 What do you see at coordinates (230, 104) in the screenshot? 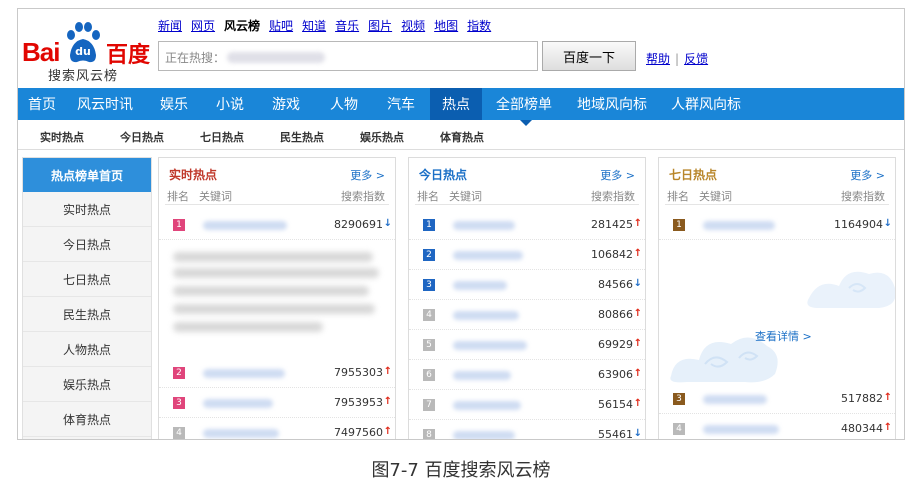
I see `main-nav-tab: 小说` at bounding box center [230, 104].